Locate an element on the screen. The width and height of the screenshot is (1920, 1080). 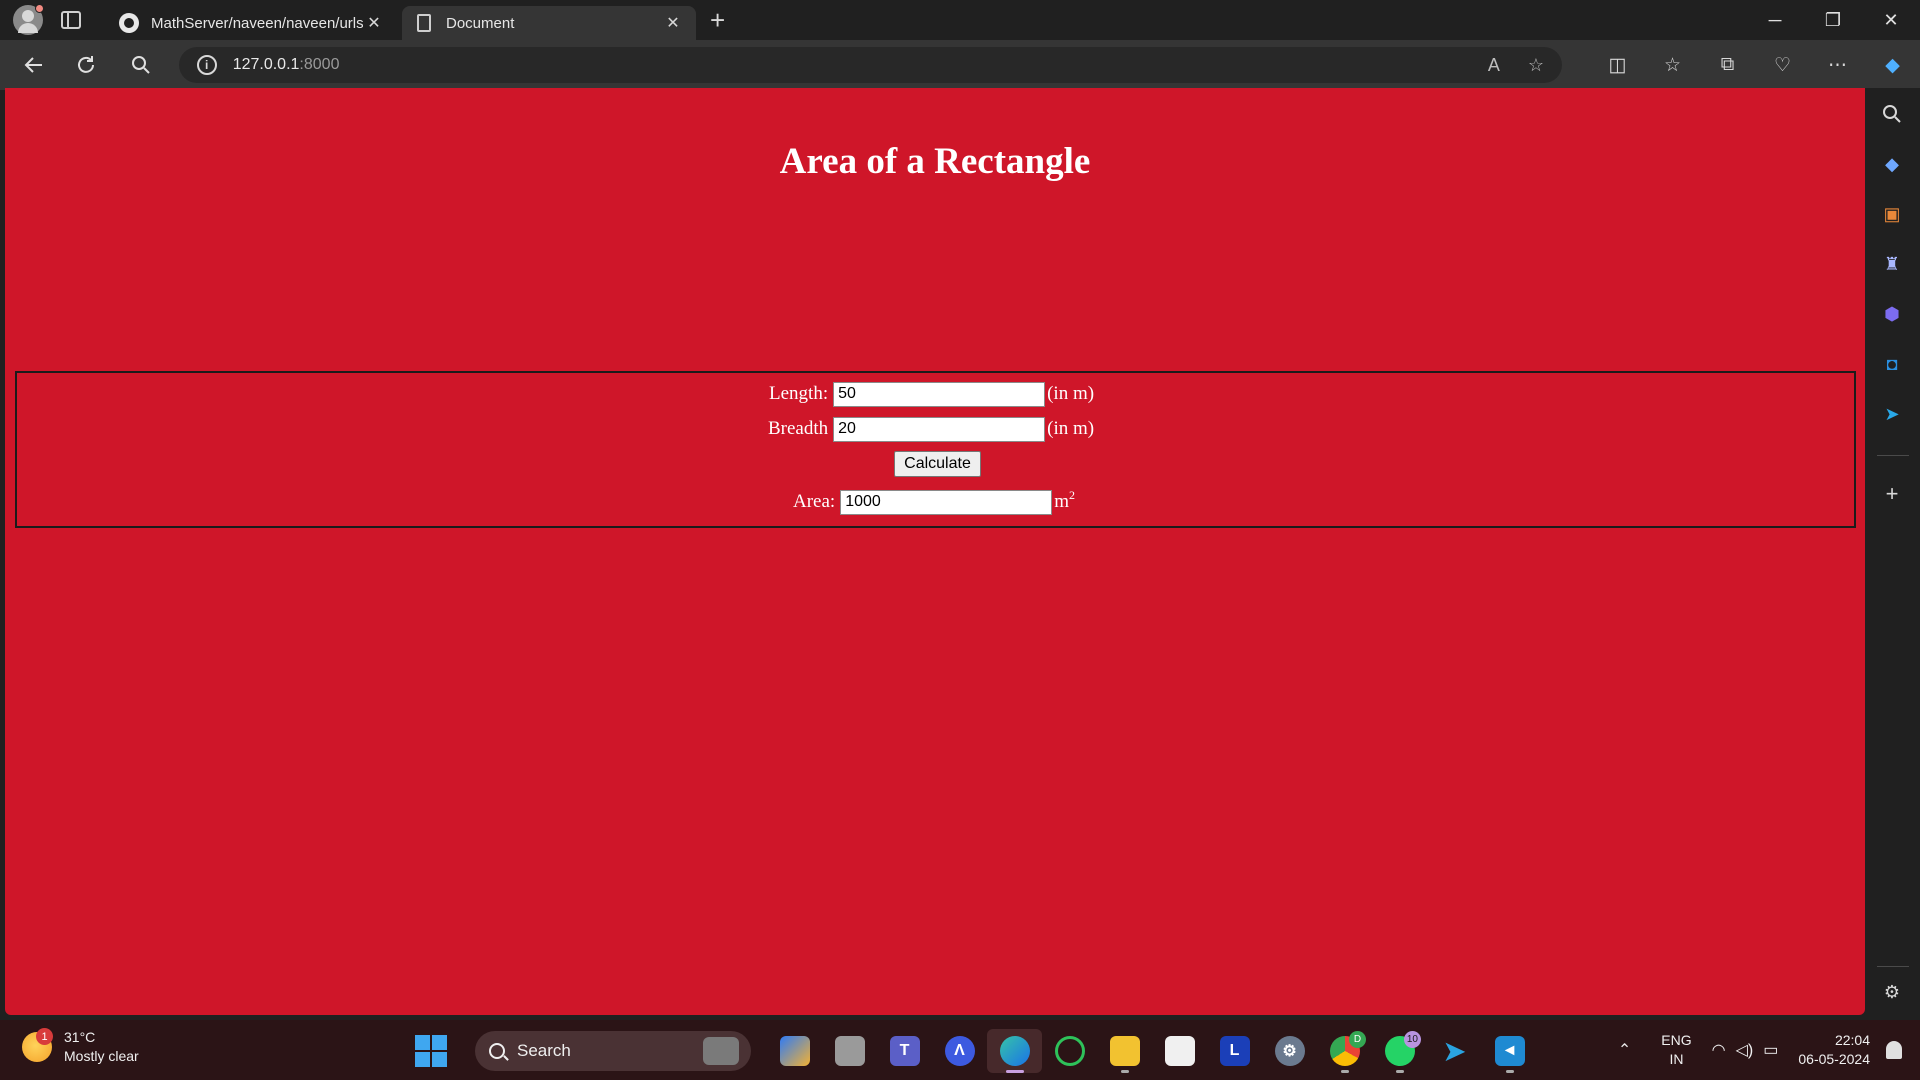
split-screen-icon: ◫ is located at coordinates (1617, 65).